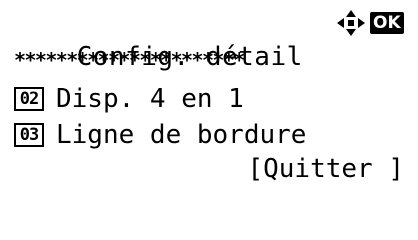  I want to click on list-item-label: Ligne de bordure, so click(181, 135).